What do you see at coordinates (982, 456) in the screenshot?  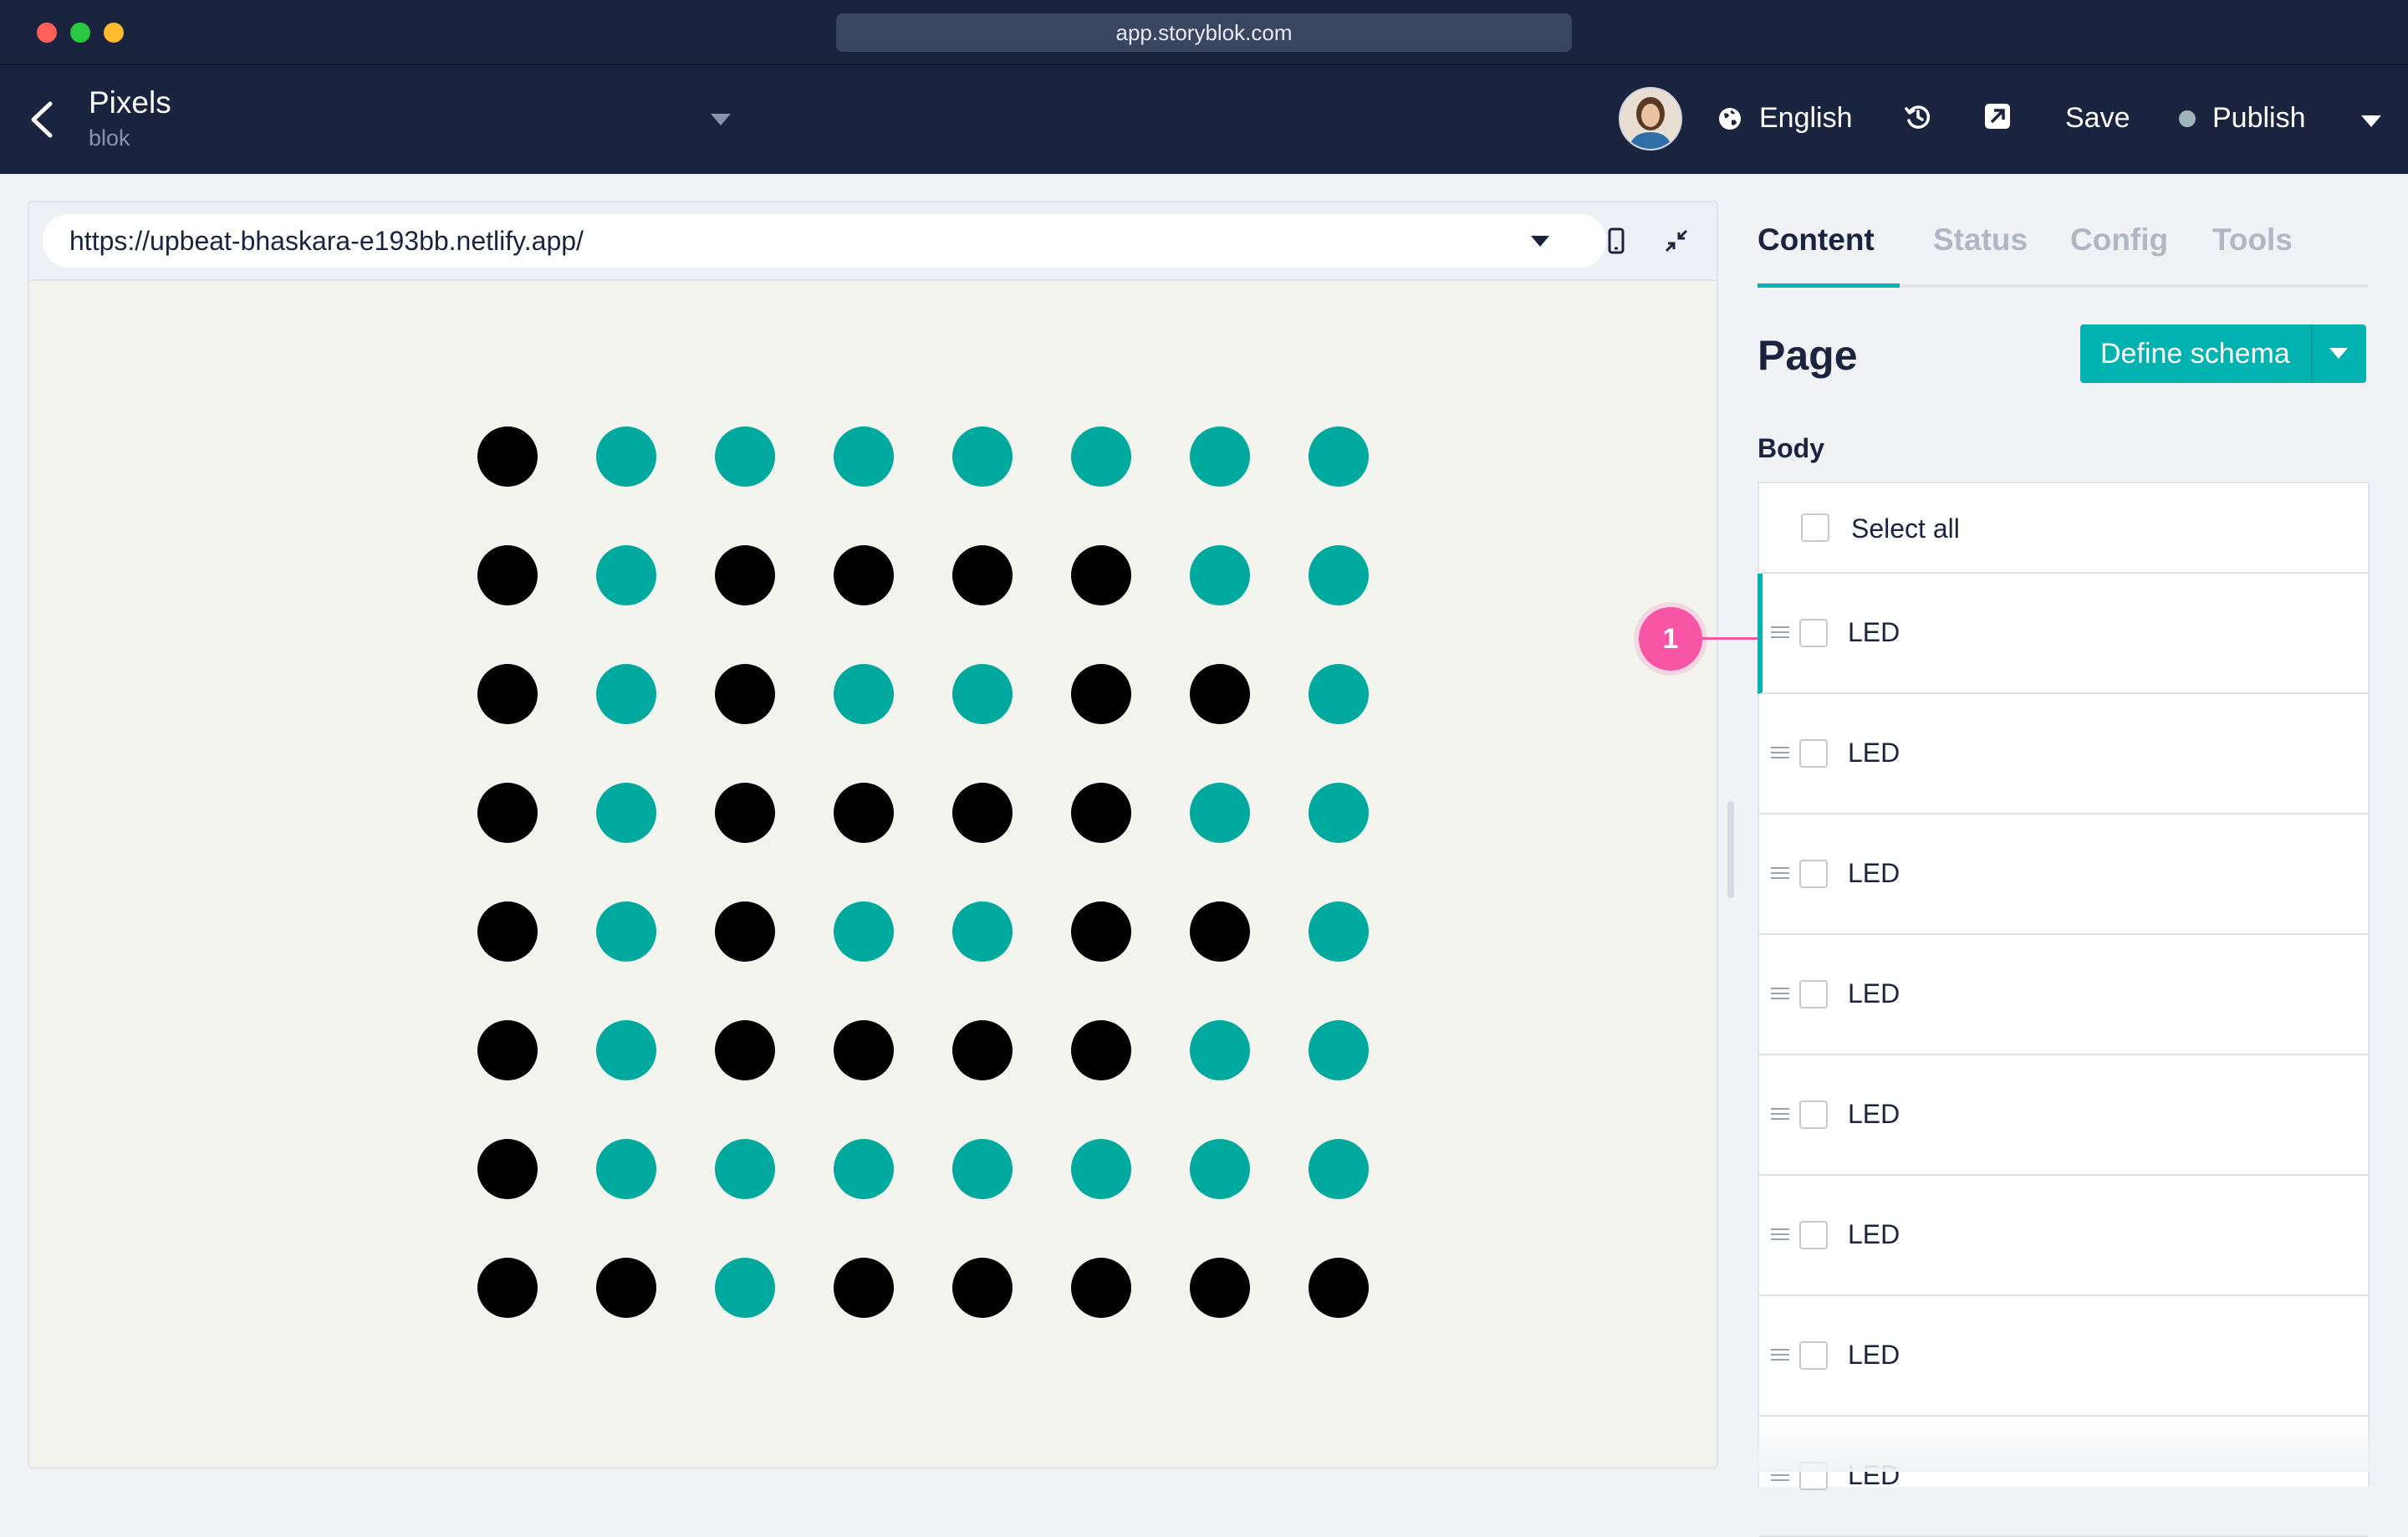 I see `led-dot-r1-c5` at bounding box center [982, 456].